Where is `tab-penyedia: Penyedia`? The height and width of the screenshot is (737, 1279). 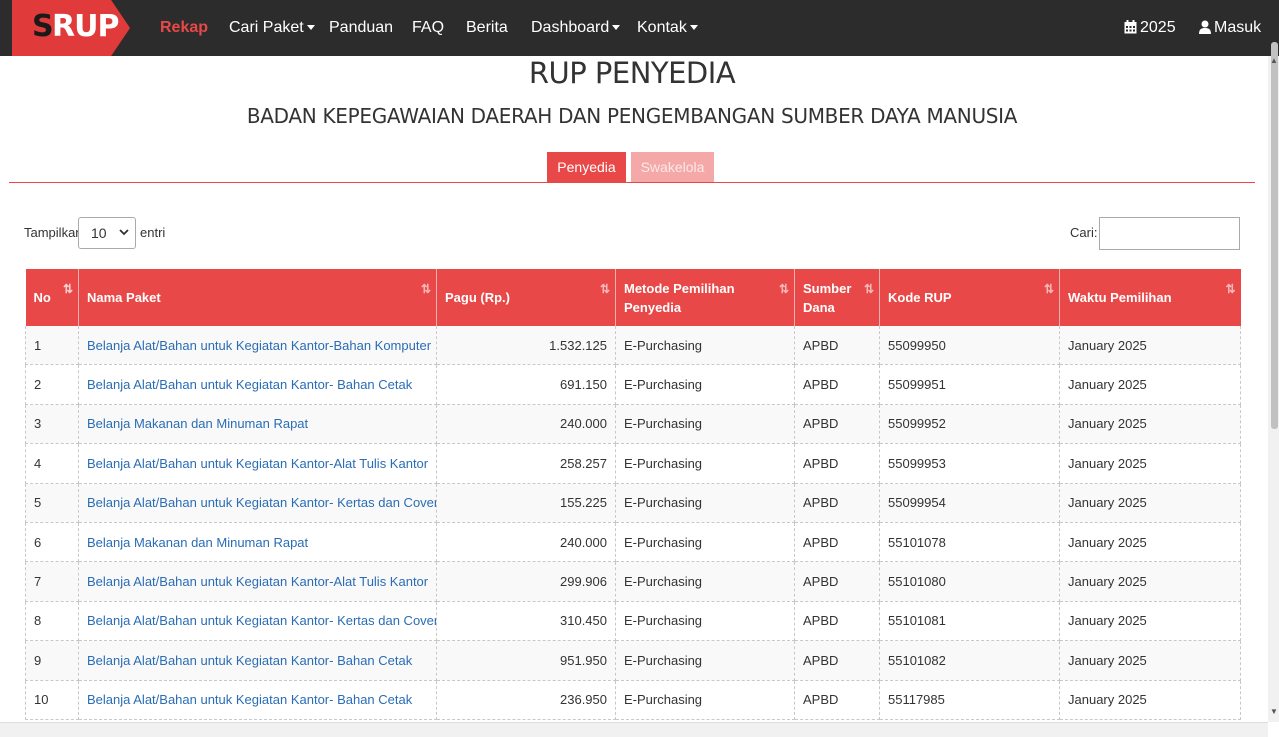 tab-penyedia: Penyedia is located at coordinates (586, 167).